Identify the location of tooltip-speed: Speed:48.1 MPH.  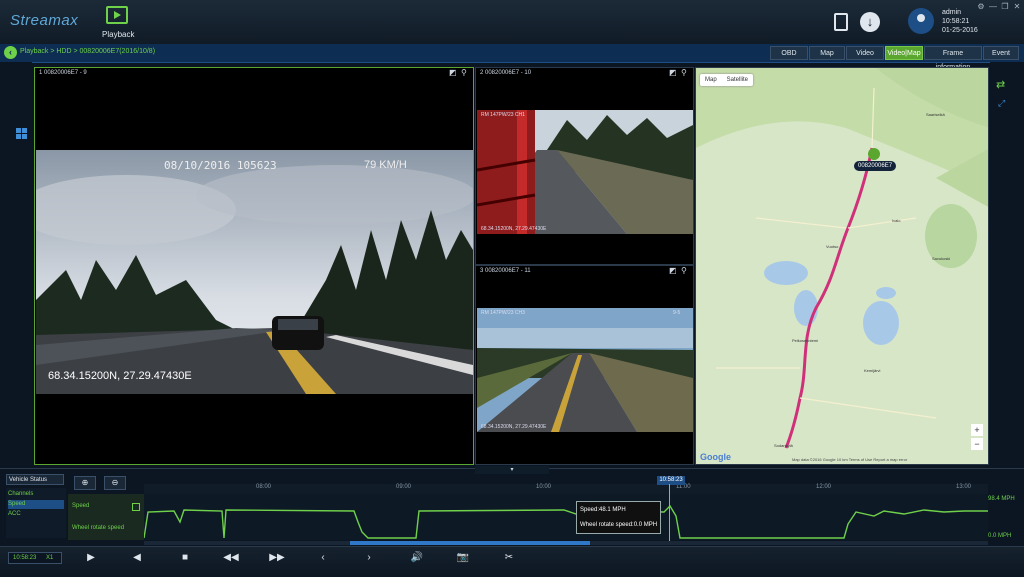
(603, 510).